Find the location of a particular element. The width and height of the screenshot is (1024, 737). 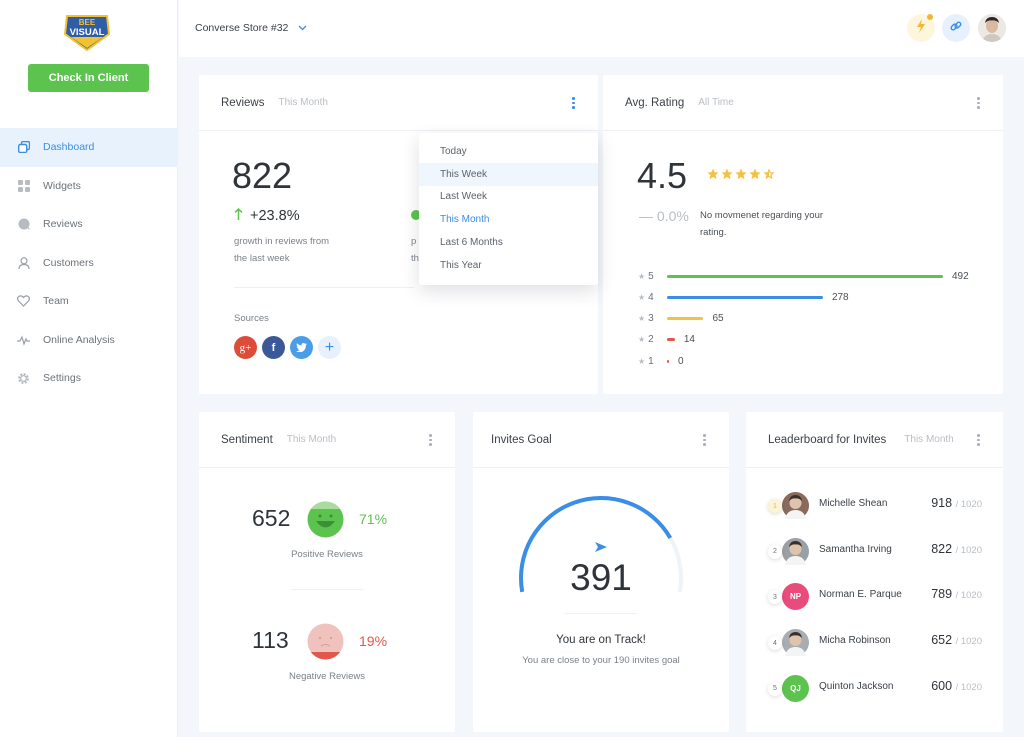

reviews-count: 822 is located at coordinates (262, 175).